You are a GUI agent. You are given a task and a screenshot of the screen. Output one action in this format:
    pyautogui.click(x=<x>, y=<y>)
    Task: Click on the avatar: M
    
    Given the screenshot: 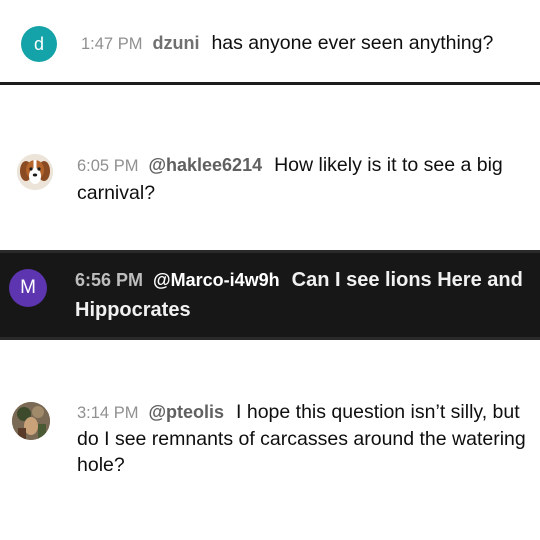 What is the action you would take?
    pyautogui.click(x=28, y=288)
    